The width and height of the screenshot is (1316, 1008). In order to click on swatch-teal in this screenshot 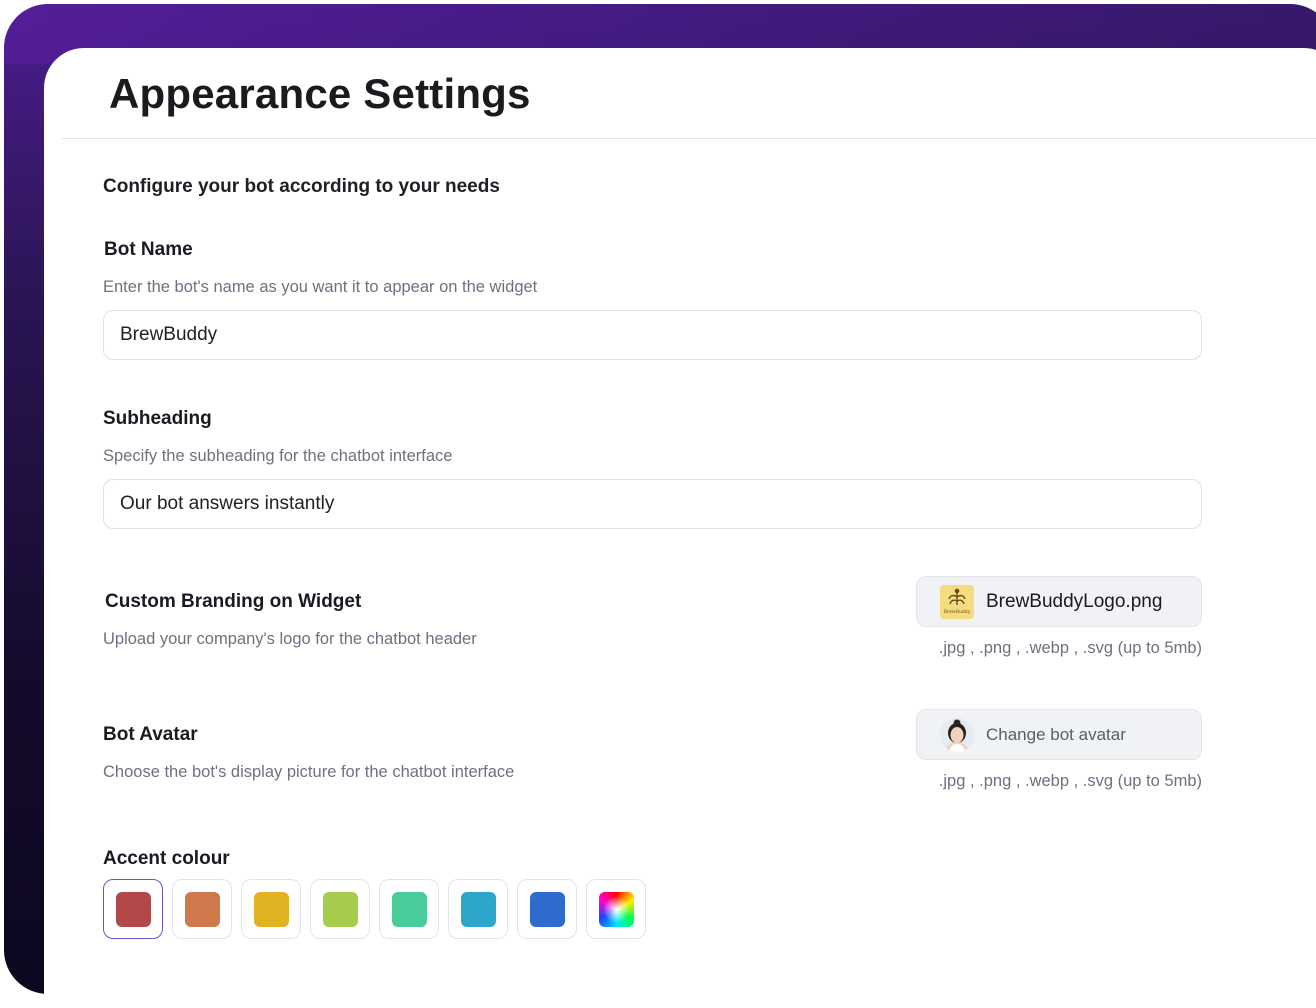, I will do `click(409, 909)`.